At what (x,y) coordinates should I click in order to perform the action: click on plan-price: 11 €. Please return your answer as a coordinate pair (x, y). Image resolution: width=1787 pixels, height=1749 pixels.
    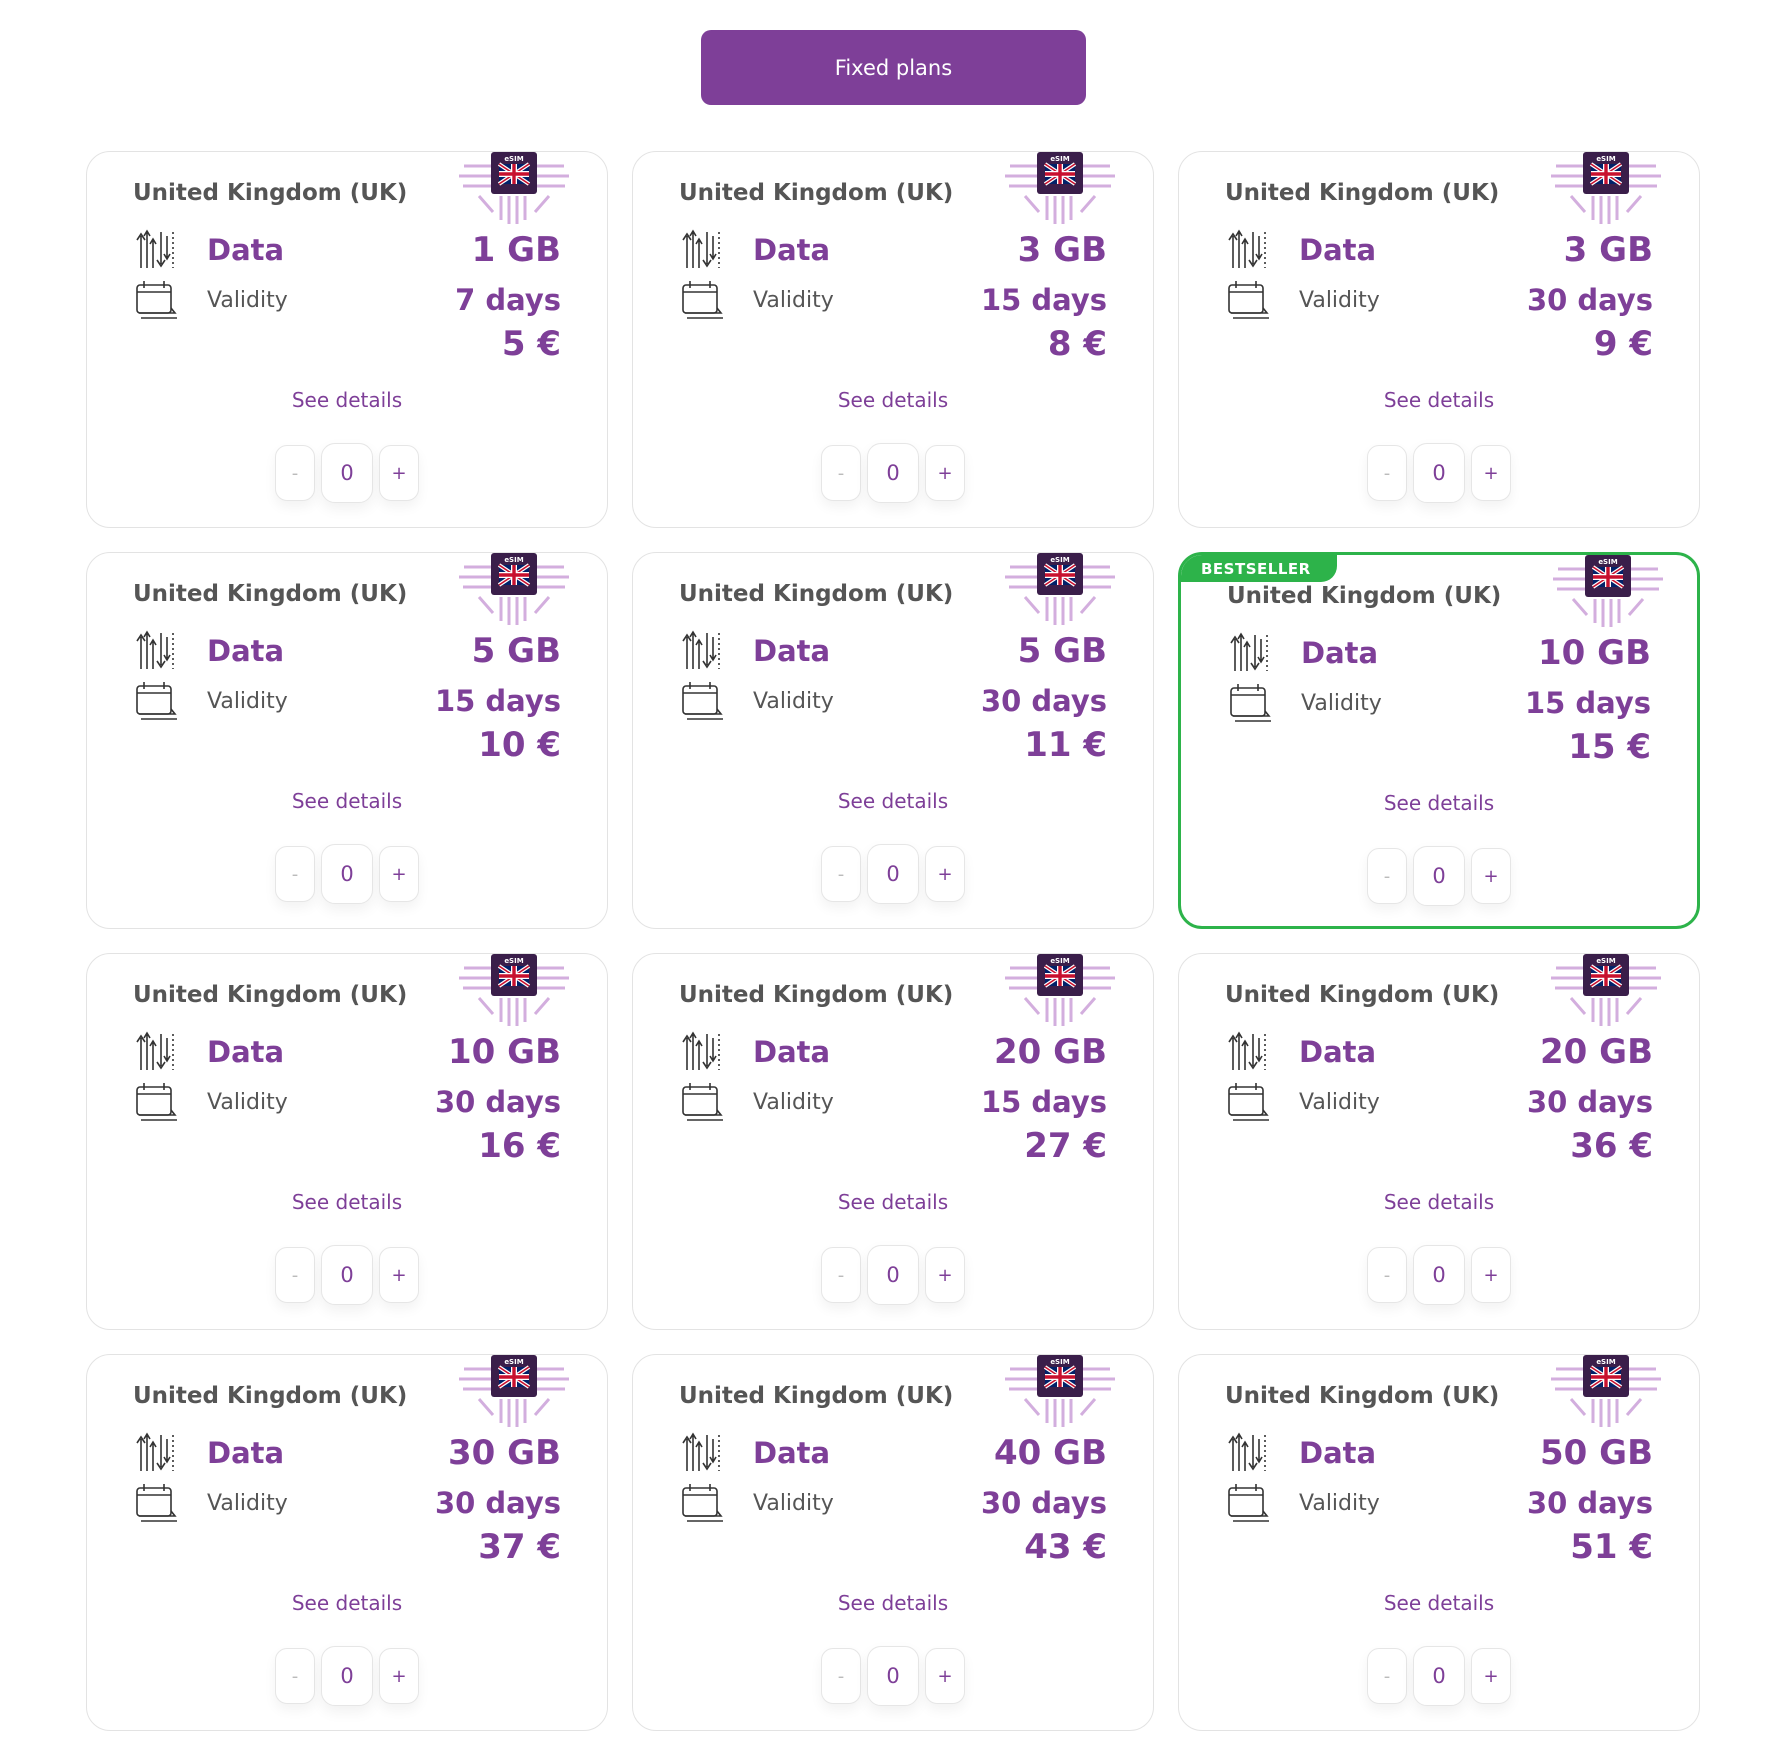
    Looking at the image, I should click on (1065, 745).